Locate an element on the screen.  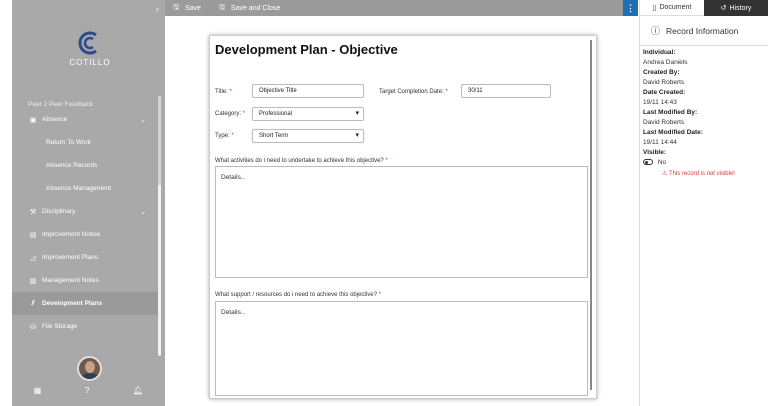
gavel-icon: ⚒ is located at coordinates (33, 212).